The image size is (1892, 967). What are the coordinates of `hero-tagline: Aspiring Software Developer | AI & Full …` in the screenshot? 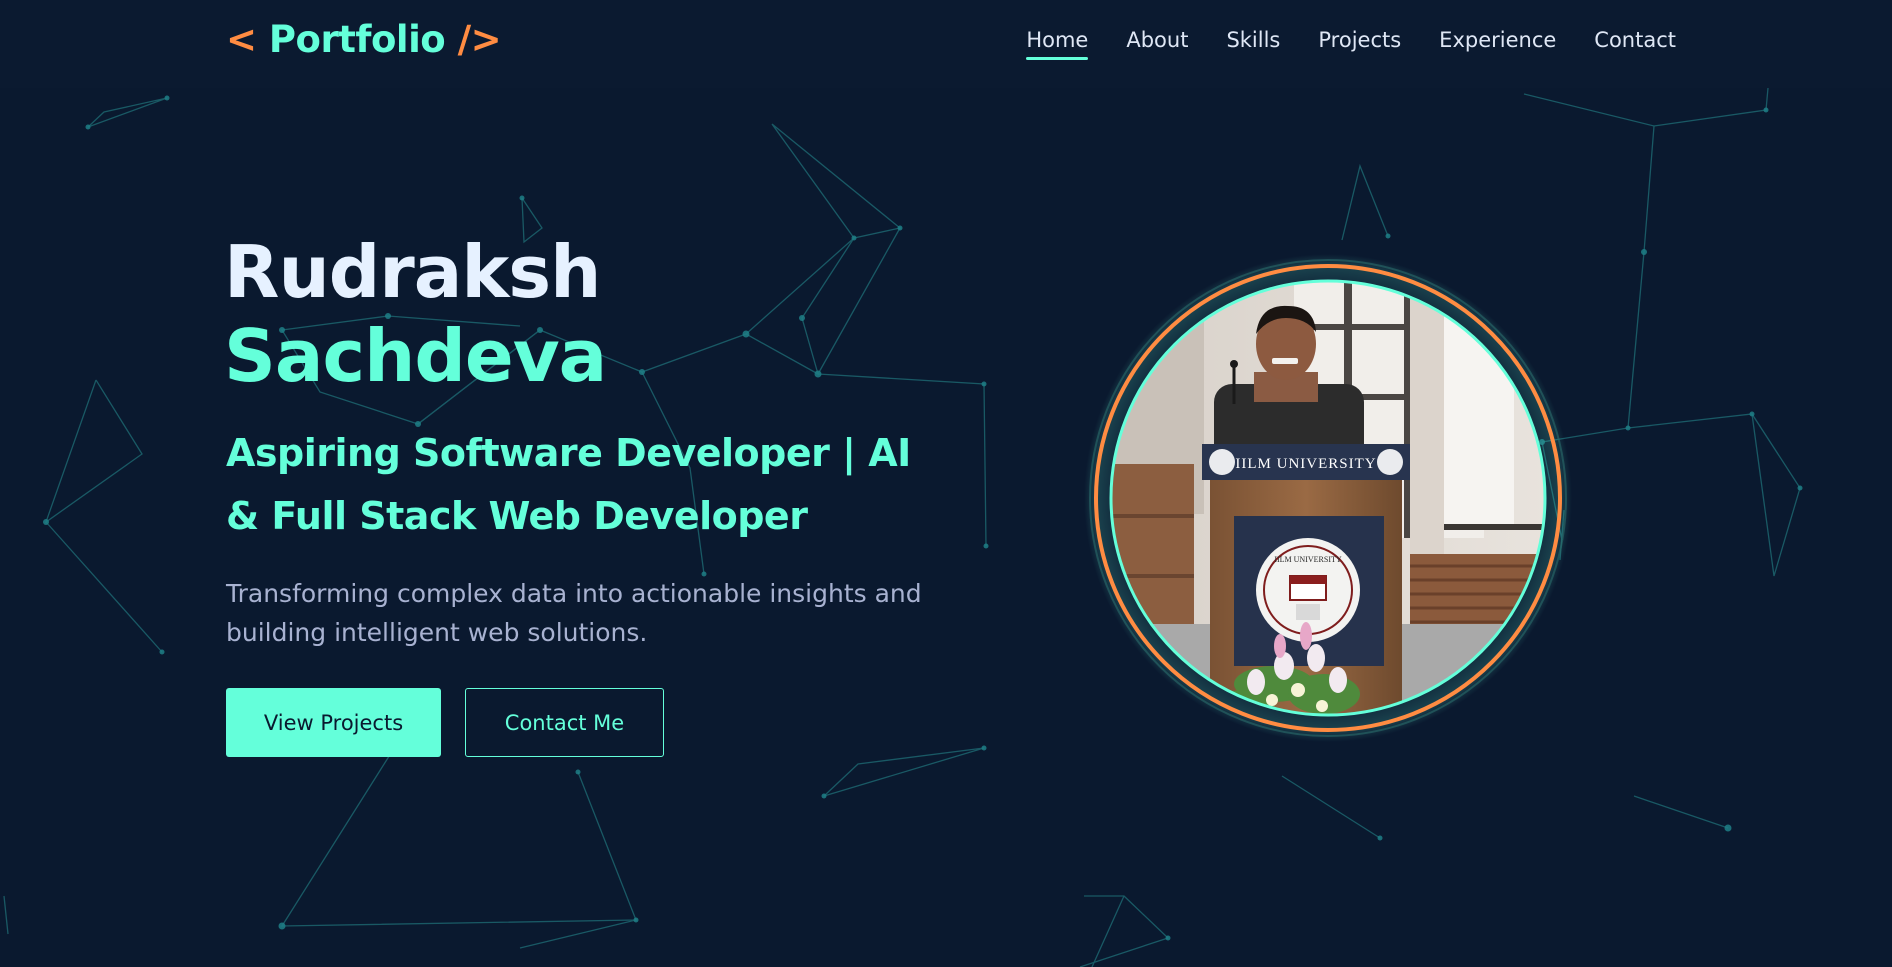 It's located at (568, 484).